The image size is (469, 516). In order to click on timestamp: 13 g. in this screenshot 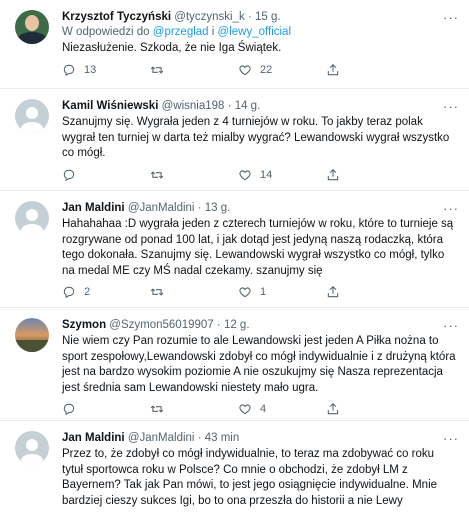, I will do `click(218, 208)`.